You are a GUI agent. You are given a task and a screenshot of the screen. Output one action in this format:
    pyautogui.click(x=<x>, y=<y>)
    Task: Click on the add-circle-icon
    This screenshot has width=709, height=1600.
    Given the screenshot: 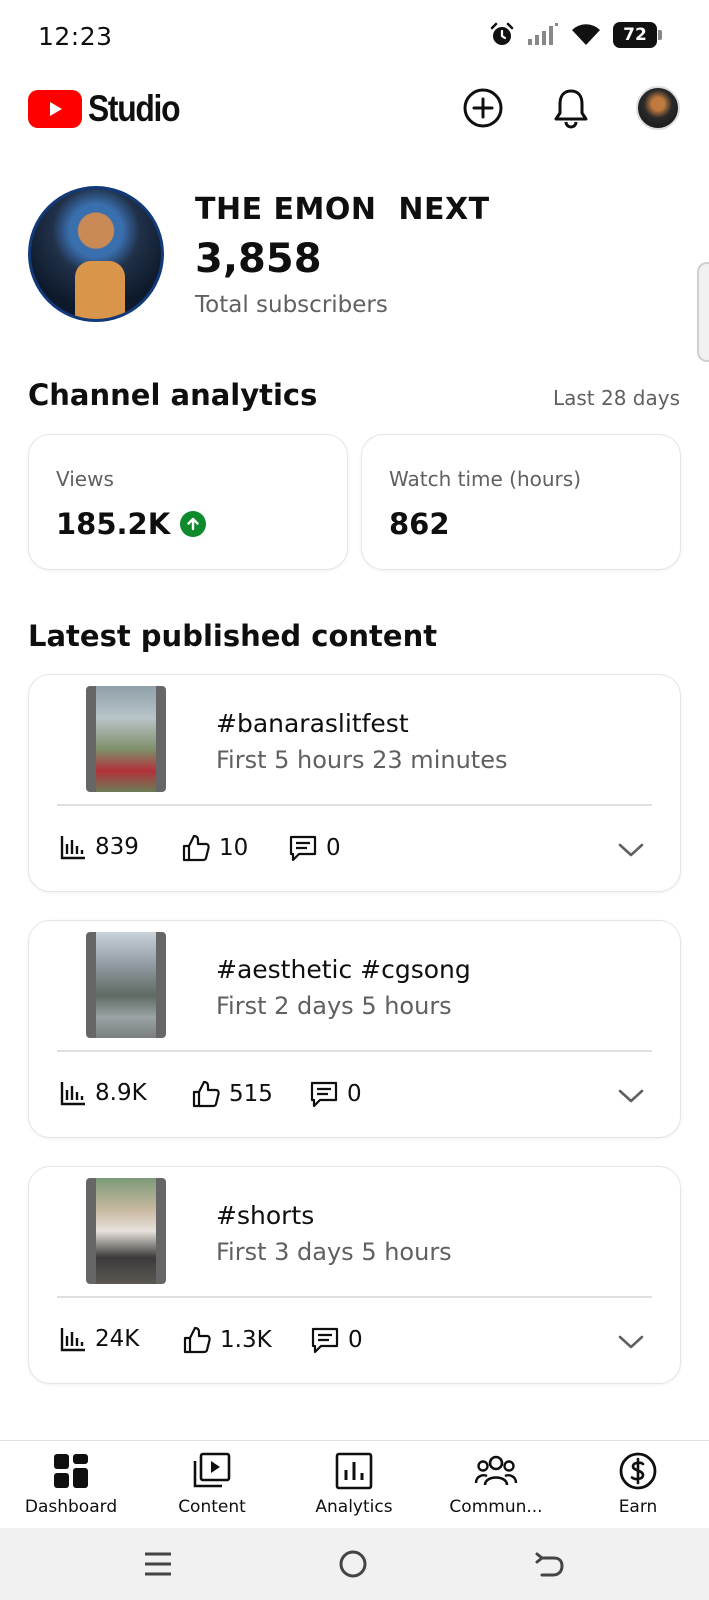 What is the action you would take?
    pyautogui.click(x=483, y=108)
    